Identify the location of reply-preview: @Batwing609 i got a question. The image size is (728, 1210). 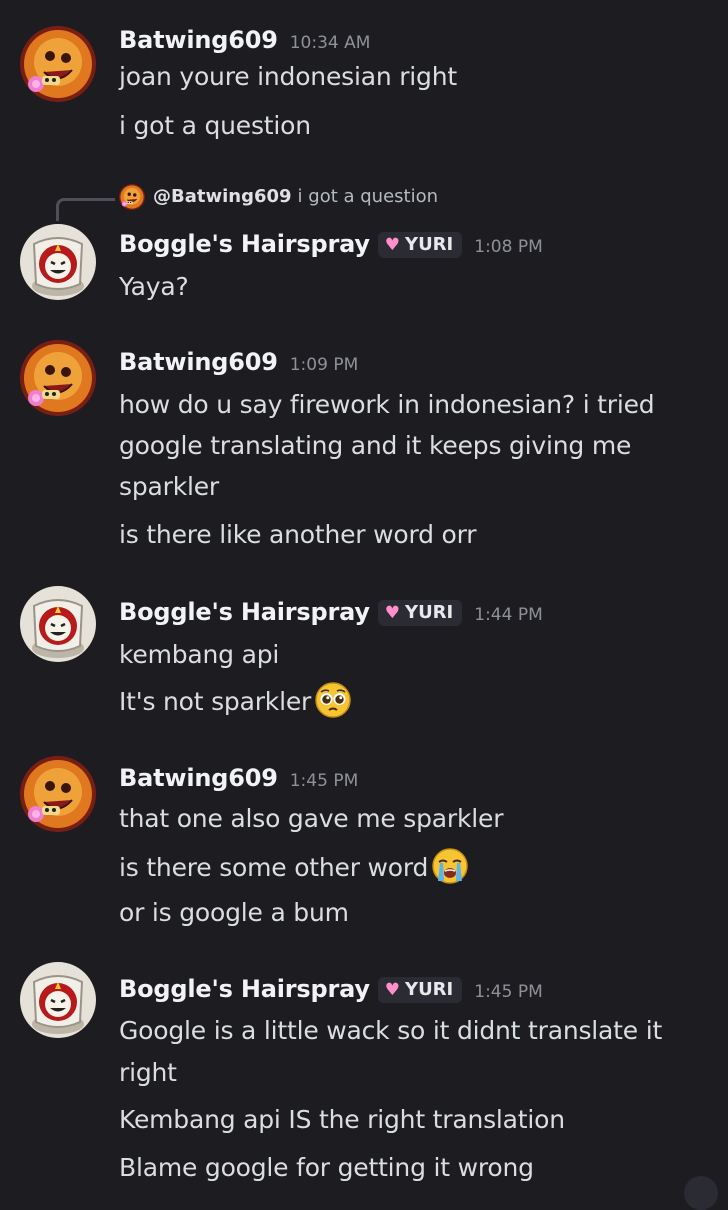
(278, 197).